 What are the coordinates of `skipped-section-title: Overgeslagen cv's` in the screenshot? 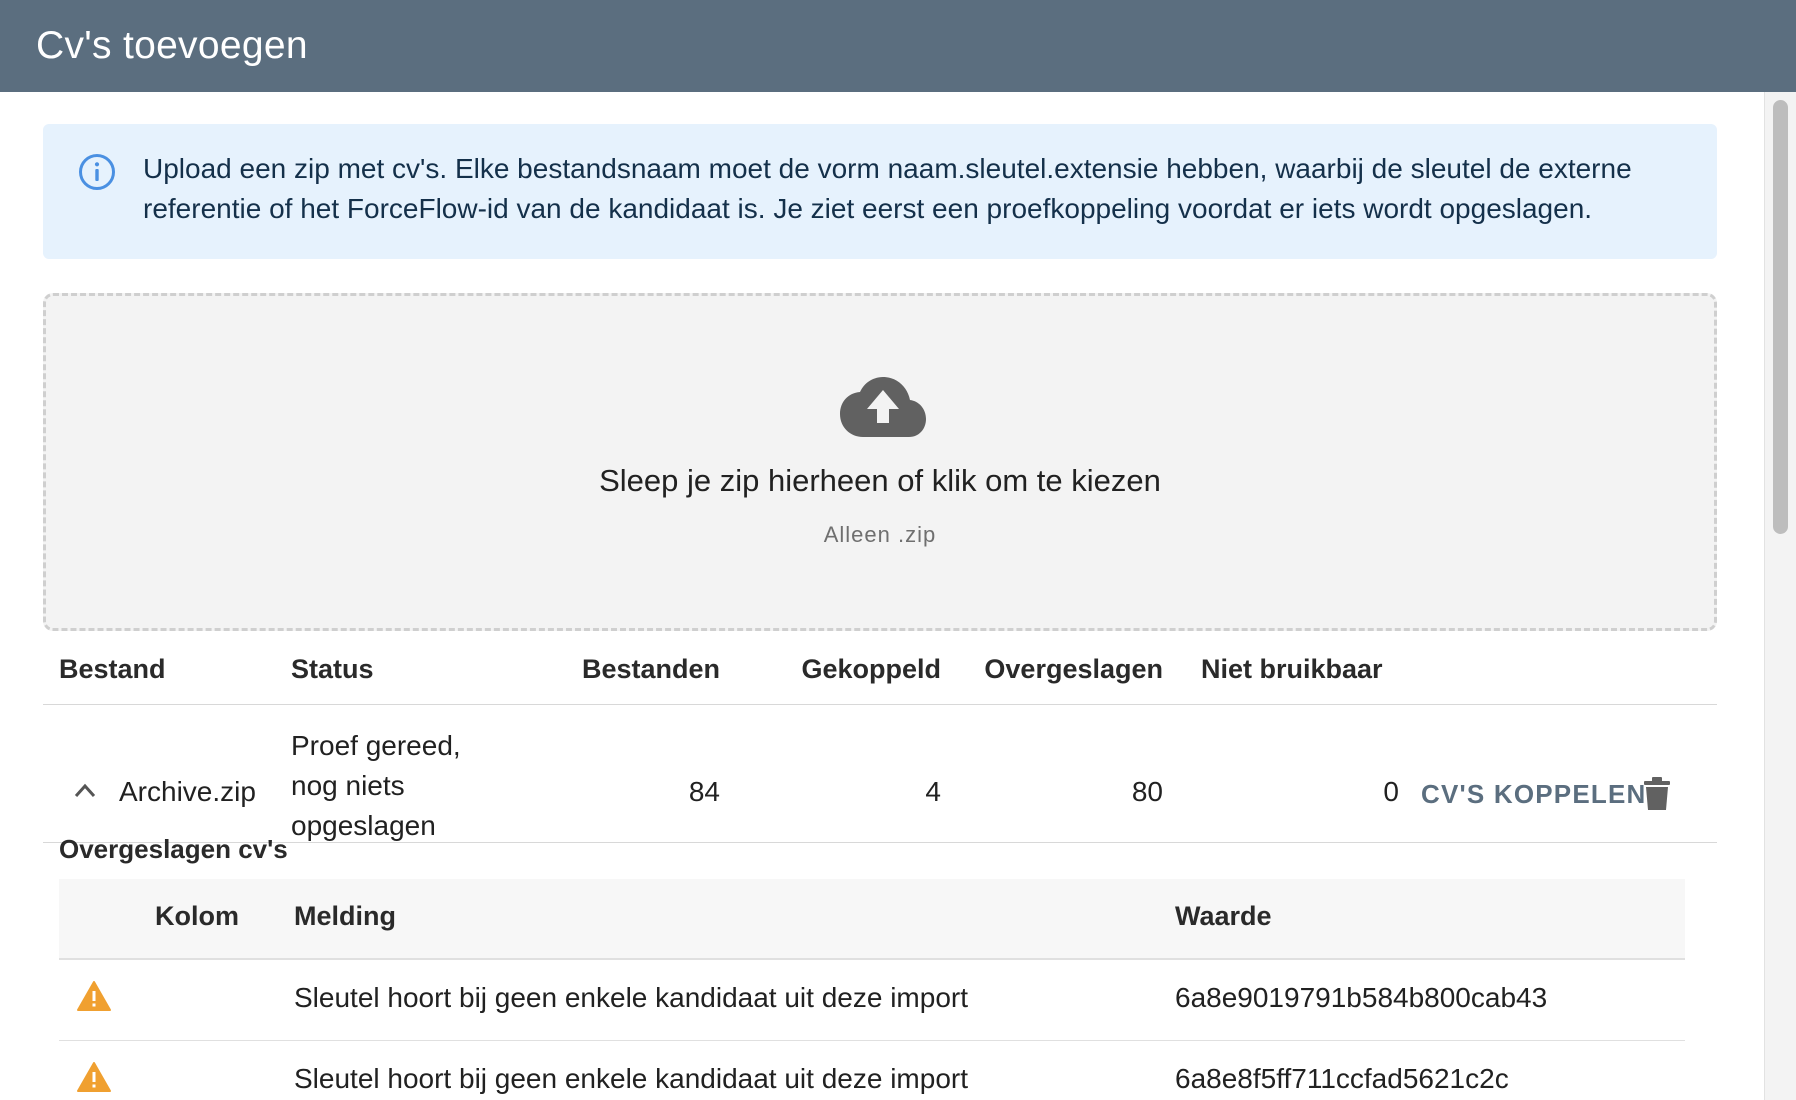 It's located at (173, 849).